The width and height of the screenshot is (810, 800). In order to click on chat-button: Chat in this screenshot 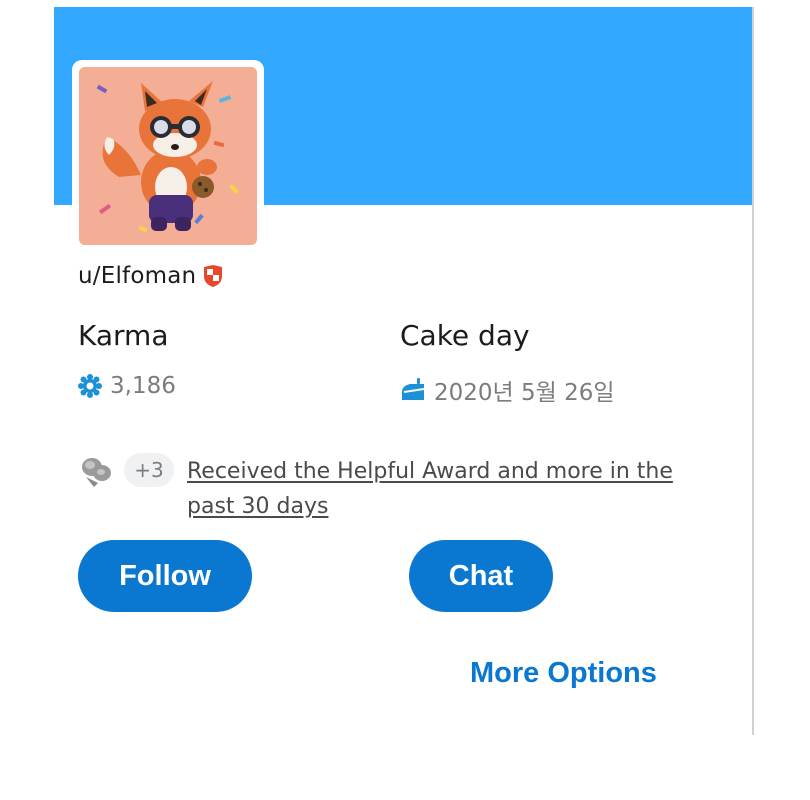, I will do `click(481, 576)`.